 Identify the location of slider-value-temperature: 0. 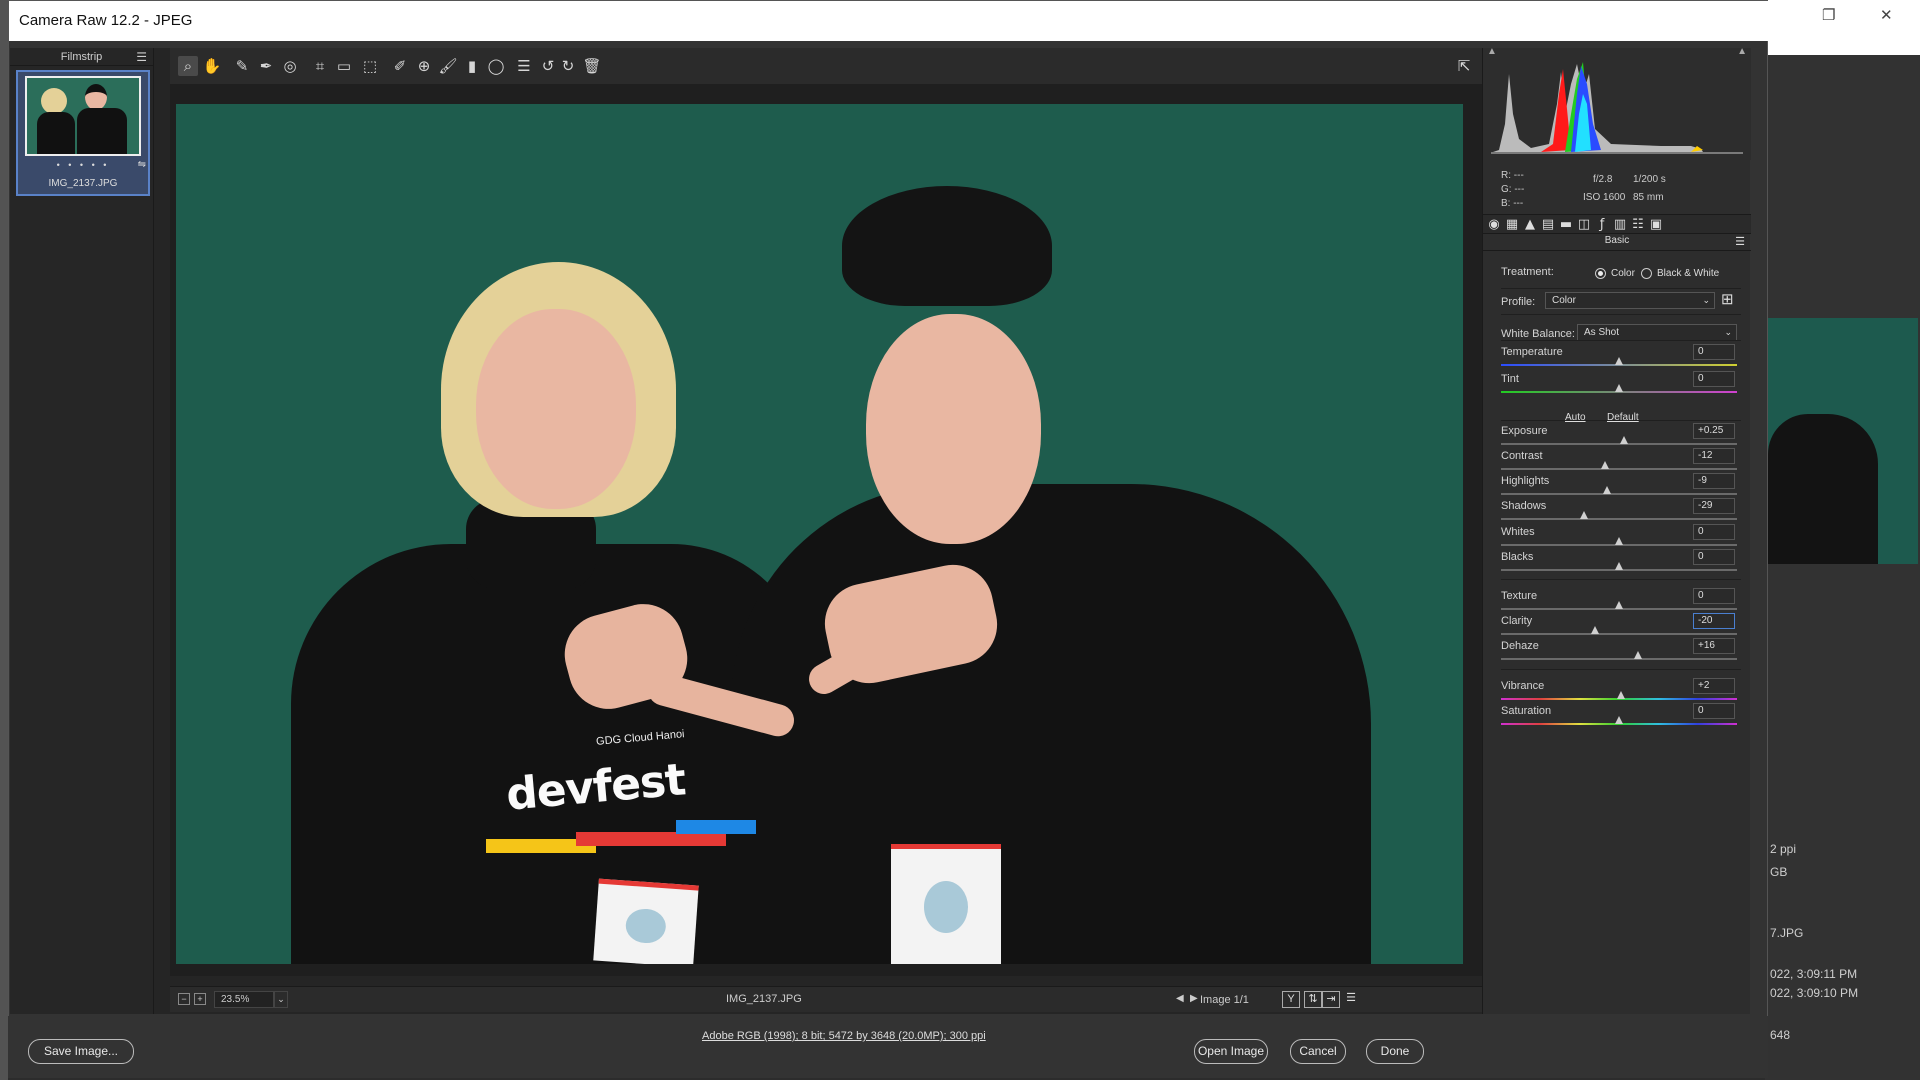
(1714, 352).